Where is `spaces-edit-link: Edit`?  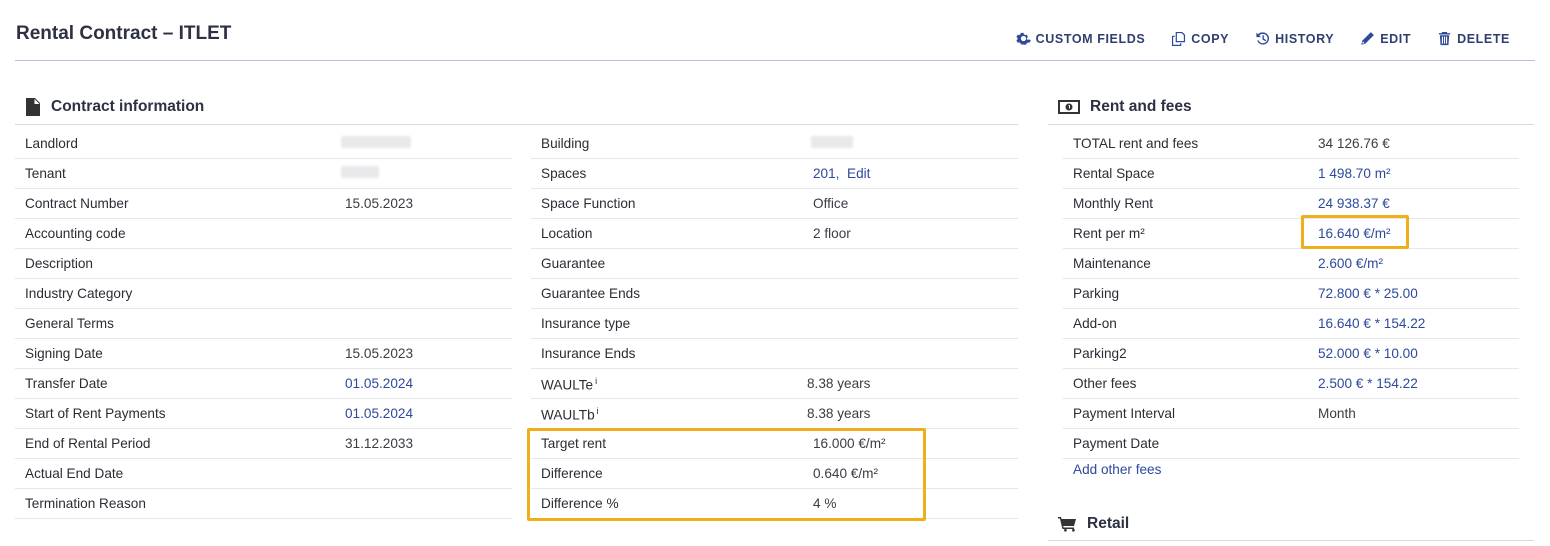 spaces-edit-link: Edit is located at coordinates (858, 173).